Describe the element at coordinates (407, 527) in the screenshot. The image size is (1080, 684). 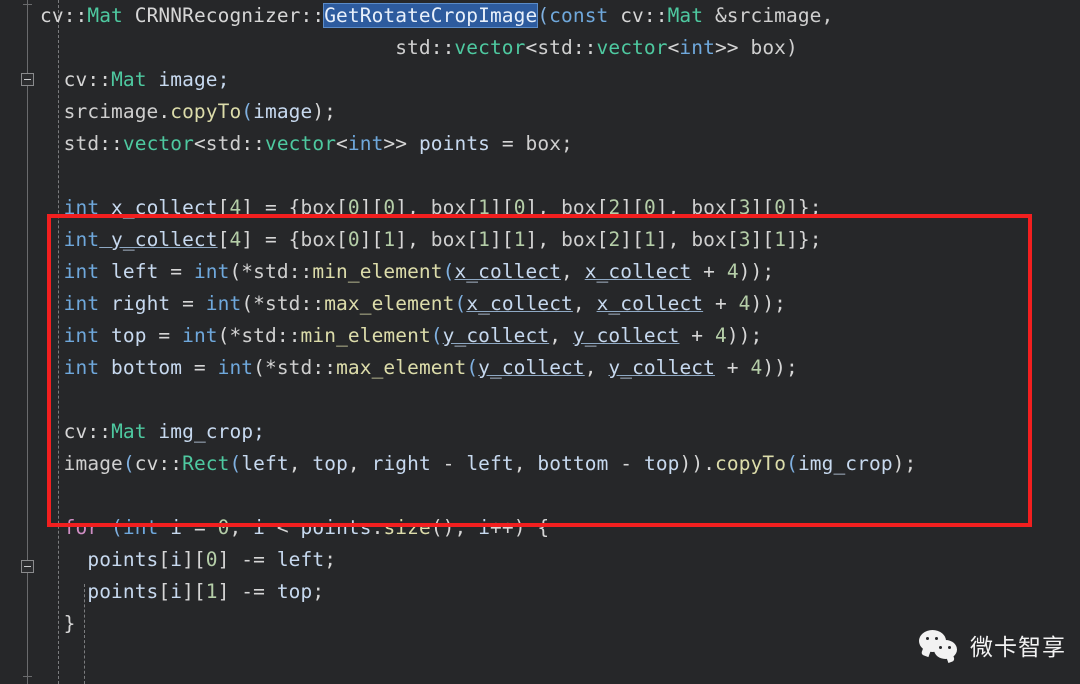
I see `code-token: size` at that location.